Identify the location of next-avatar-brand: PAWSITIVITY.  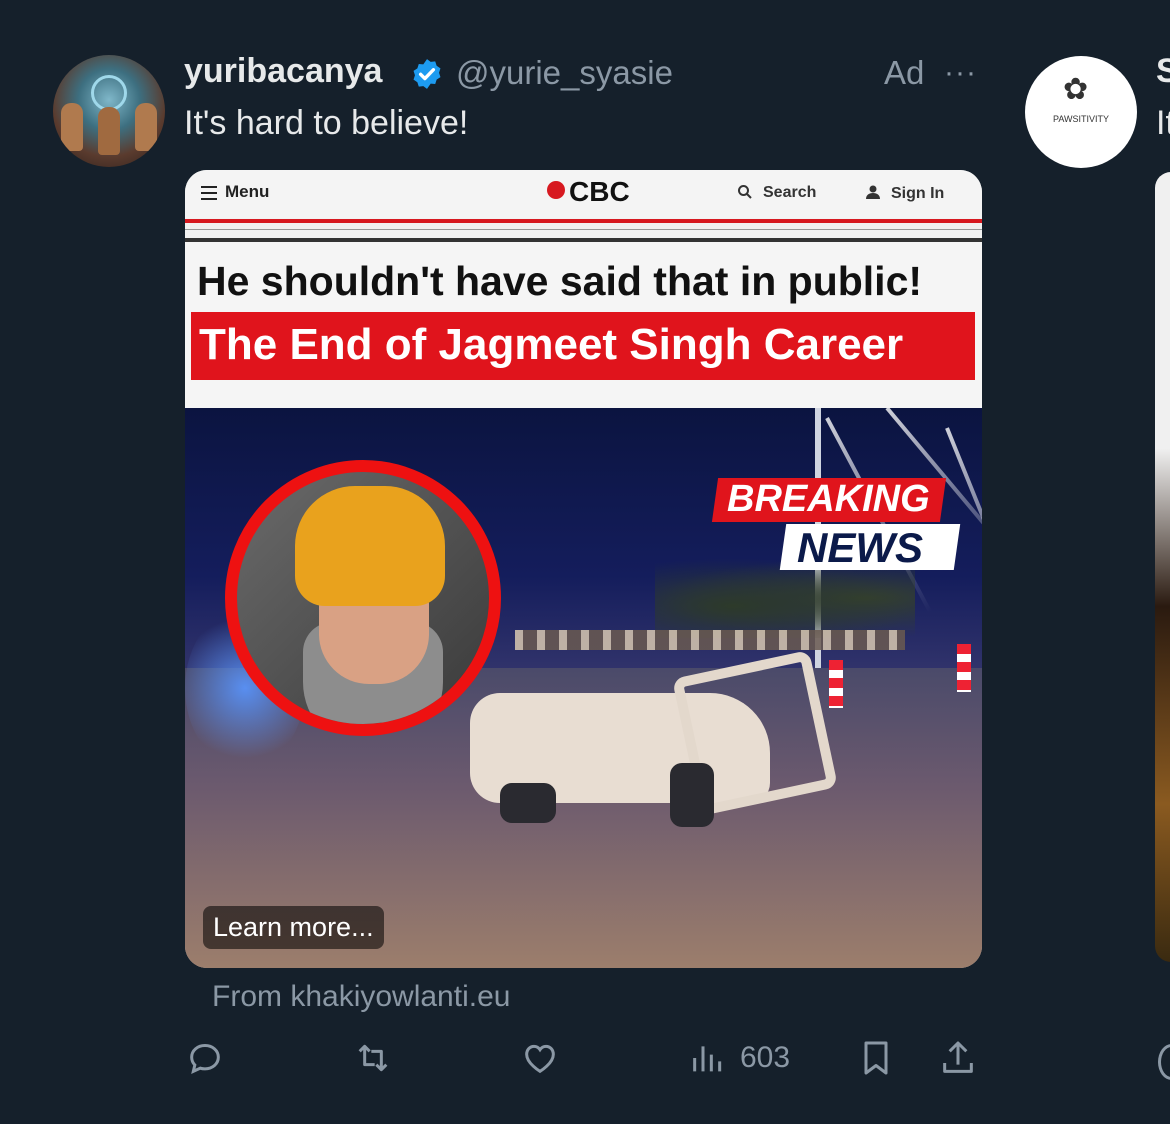
(1080, 119).